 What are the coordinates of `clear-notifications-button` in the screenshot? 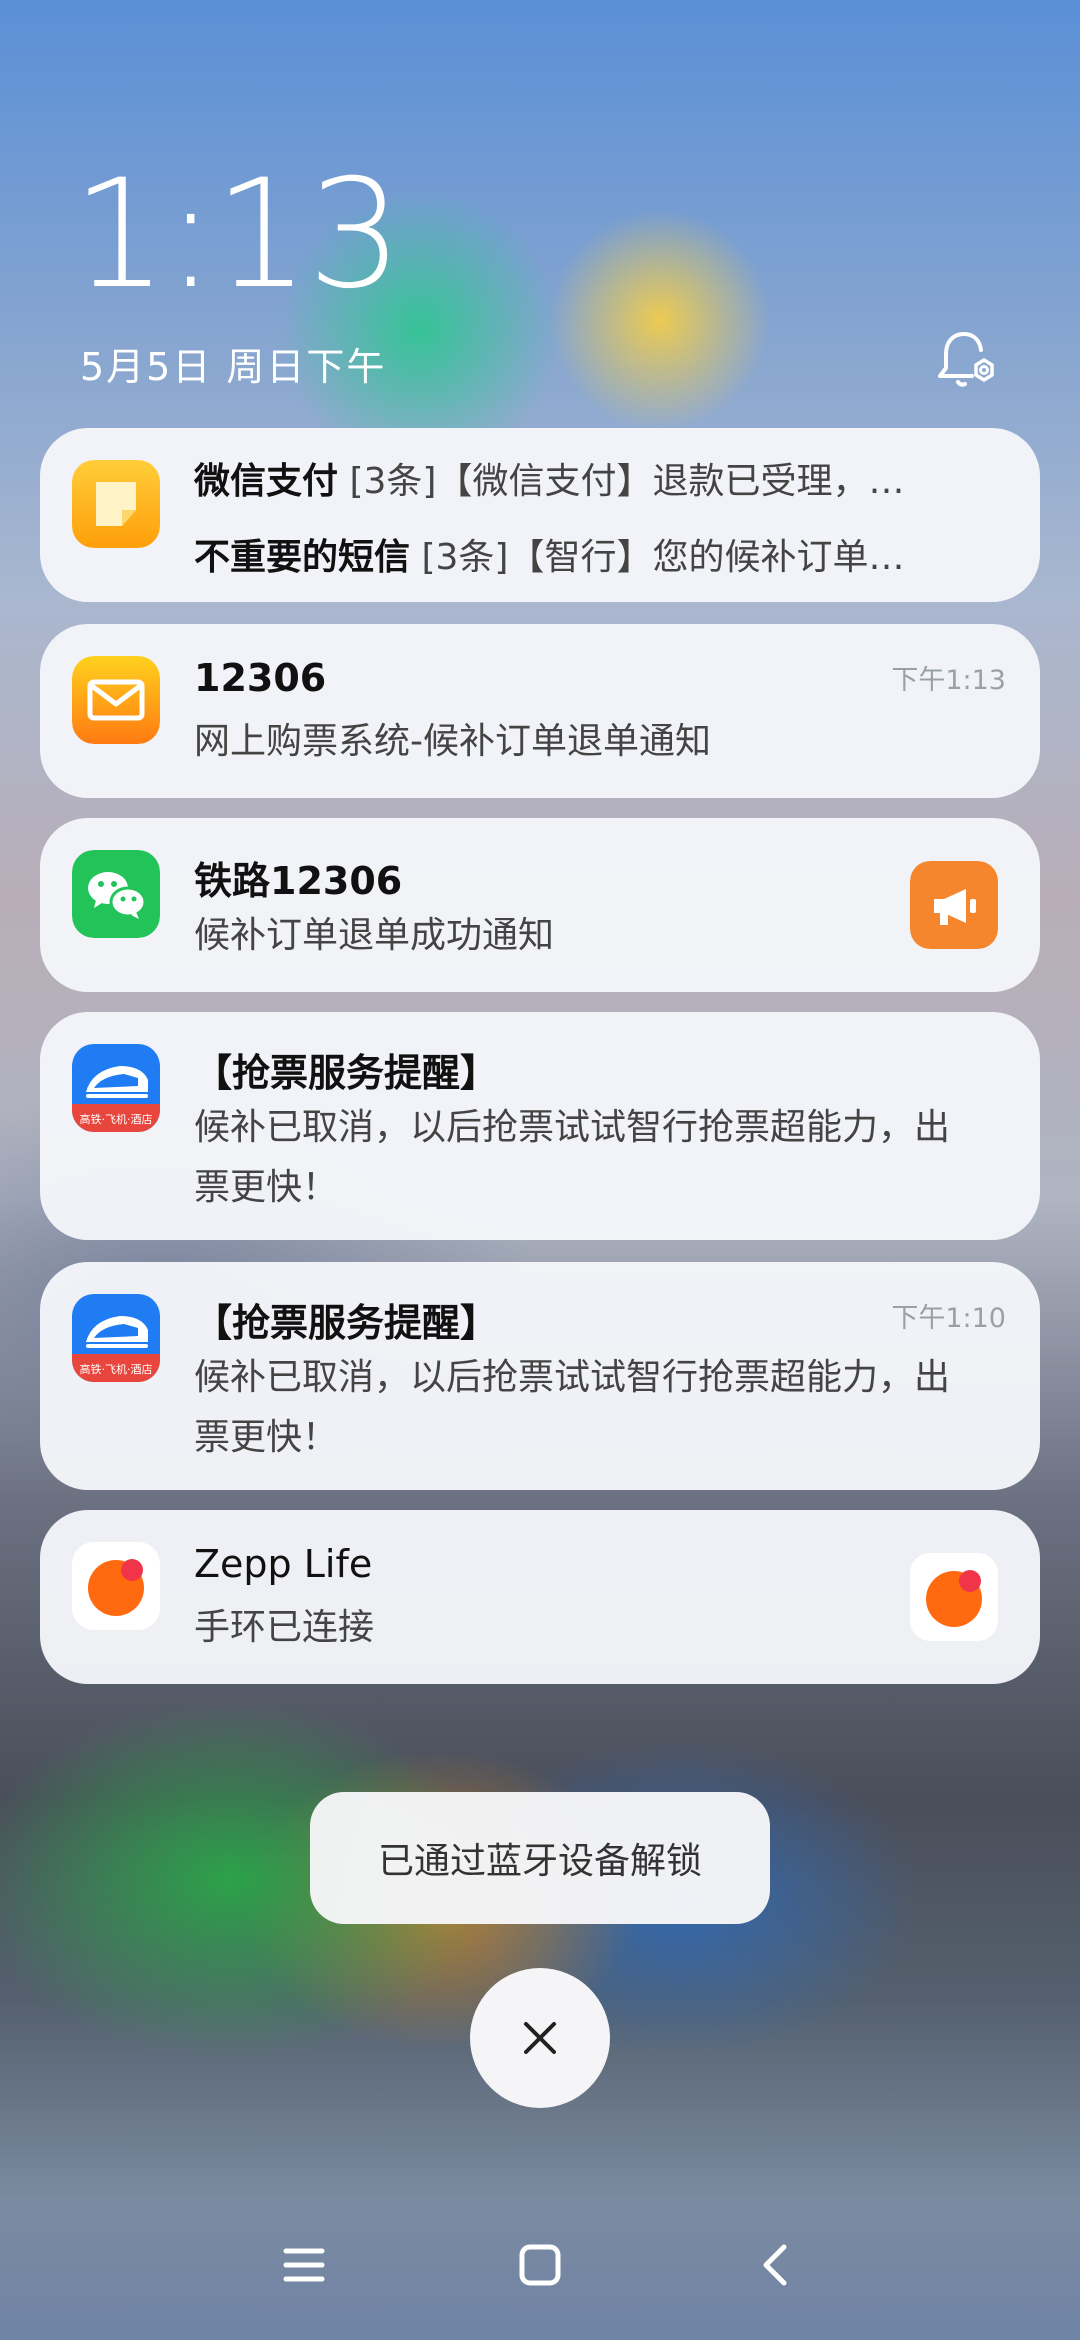 It's located at (540, 2038).